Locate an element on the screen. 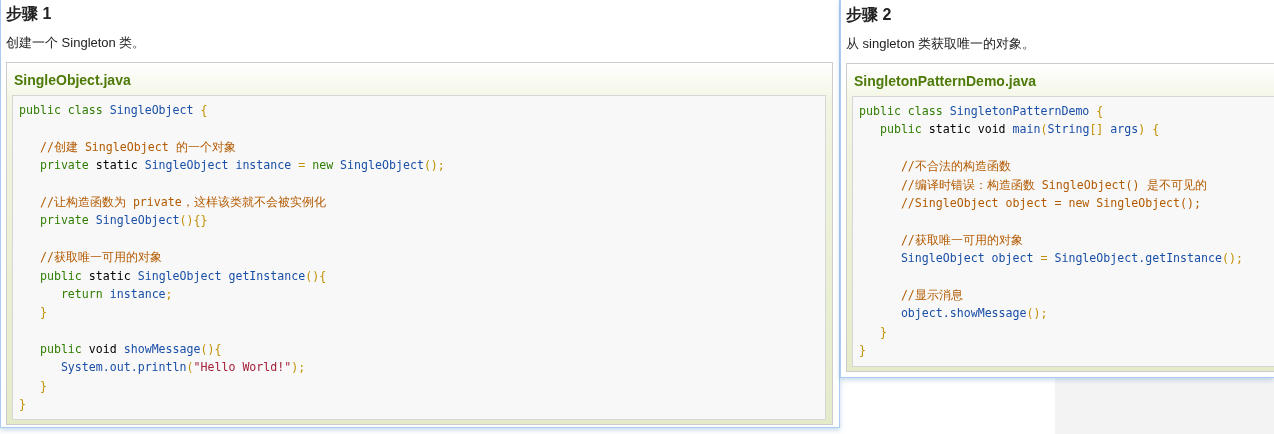  code-line: public void showMessage(){ is located at coordinates (130, 349).